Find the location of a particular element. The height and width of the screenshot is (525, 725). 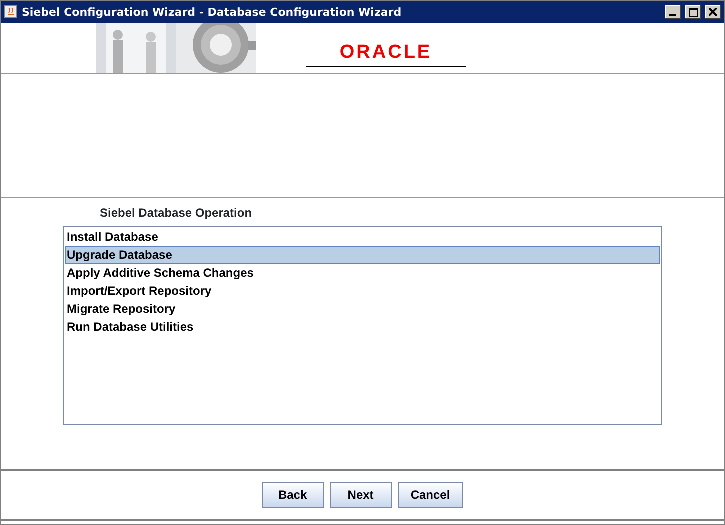

list-item: Migrate Repository is located at coordinates (362, 309).